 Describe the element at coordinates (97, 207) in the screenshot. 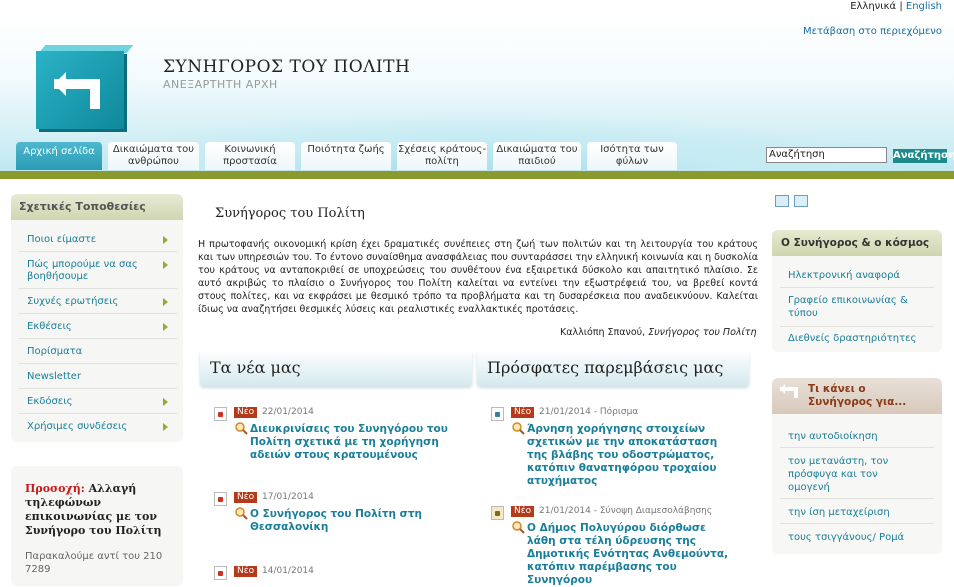

I see `related-sites-header: Σχετικές Τοποθεσίες` at that location.